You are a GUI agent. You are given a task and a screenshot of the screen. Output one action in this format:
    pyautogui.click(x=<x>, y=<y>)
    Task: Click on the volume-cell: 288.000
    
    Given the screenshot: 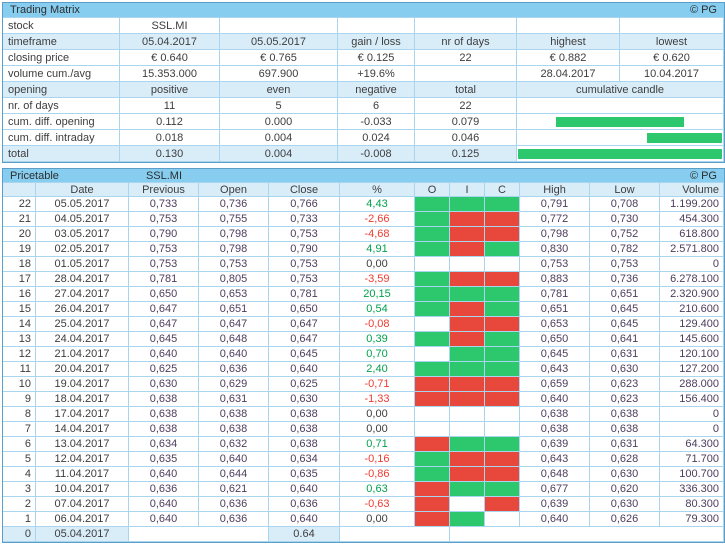 What is the action you would take?
    pyautogui.click(x=692, y=384)
    